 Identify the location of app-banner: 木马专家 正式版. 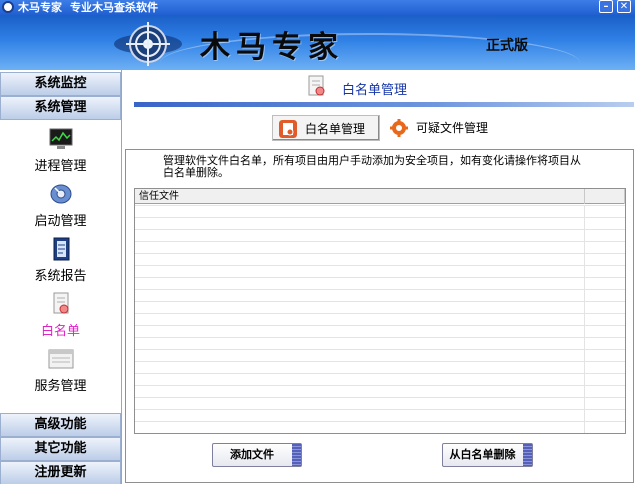
(317, 42).